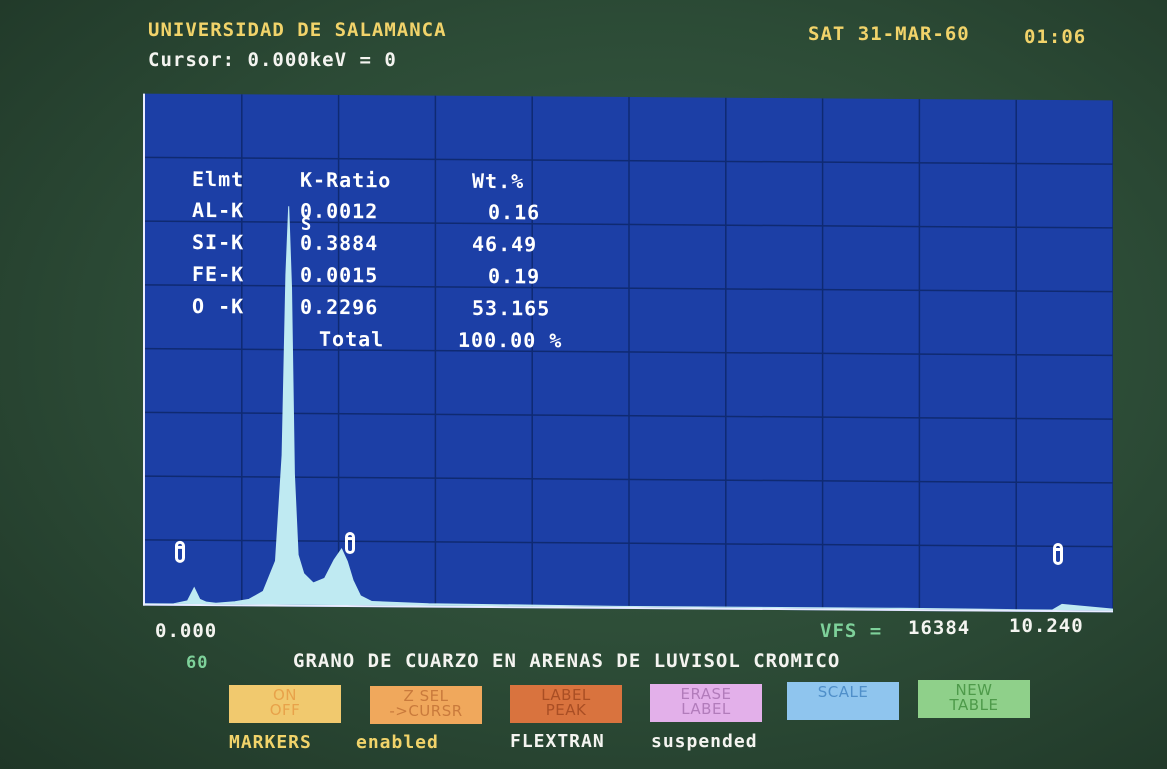 The width and height of the screenshot is (1167, 769). Describe the element at coordinates (704, 741) in the screenshot. I see `flextran-status-value: suspended` at that location.